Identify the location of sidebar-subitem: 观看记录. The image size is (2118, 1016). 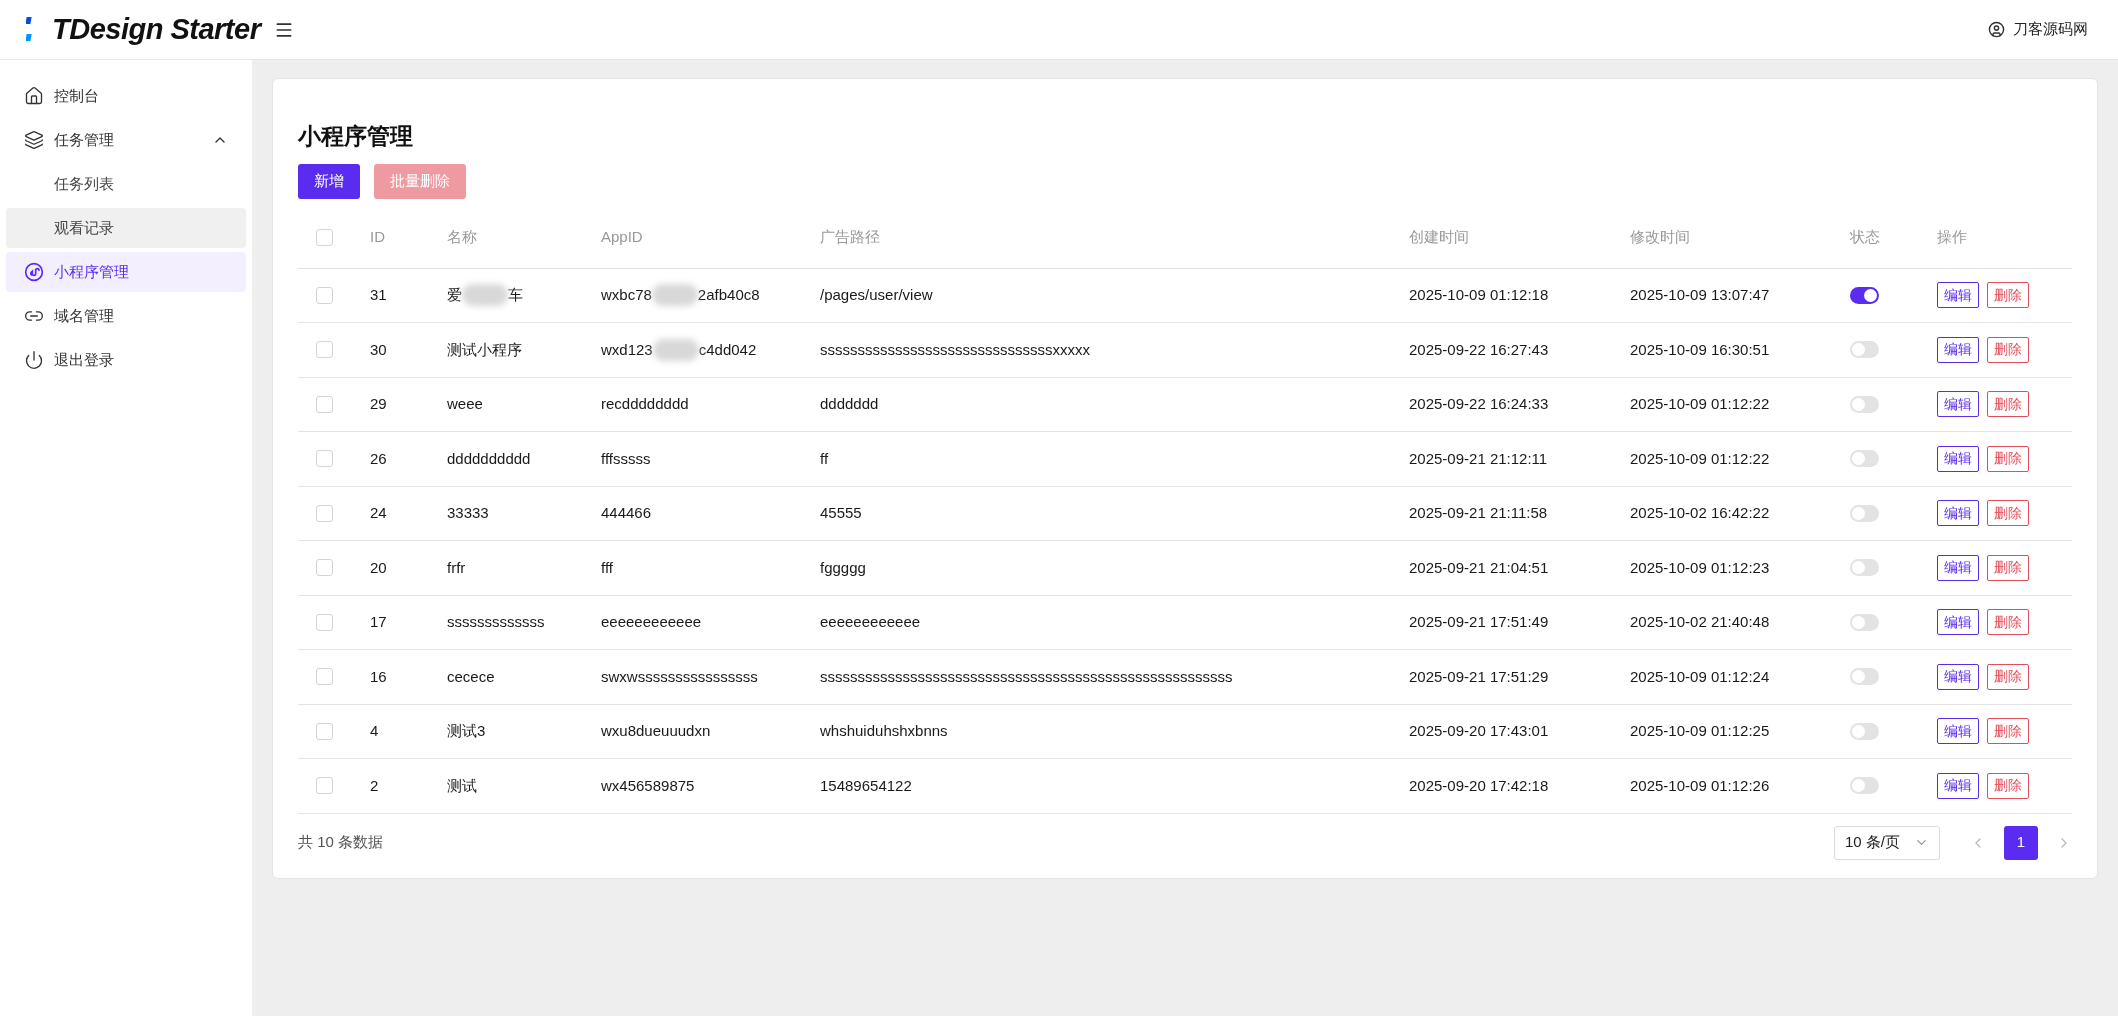
(126, 228).